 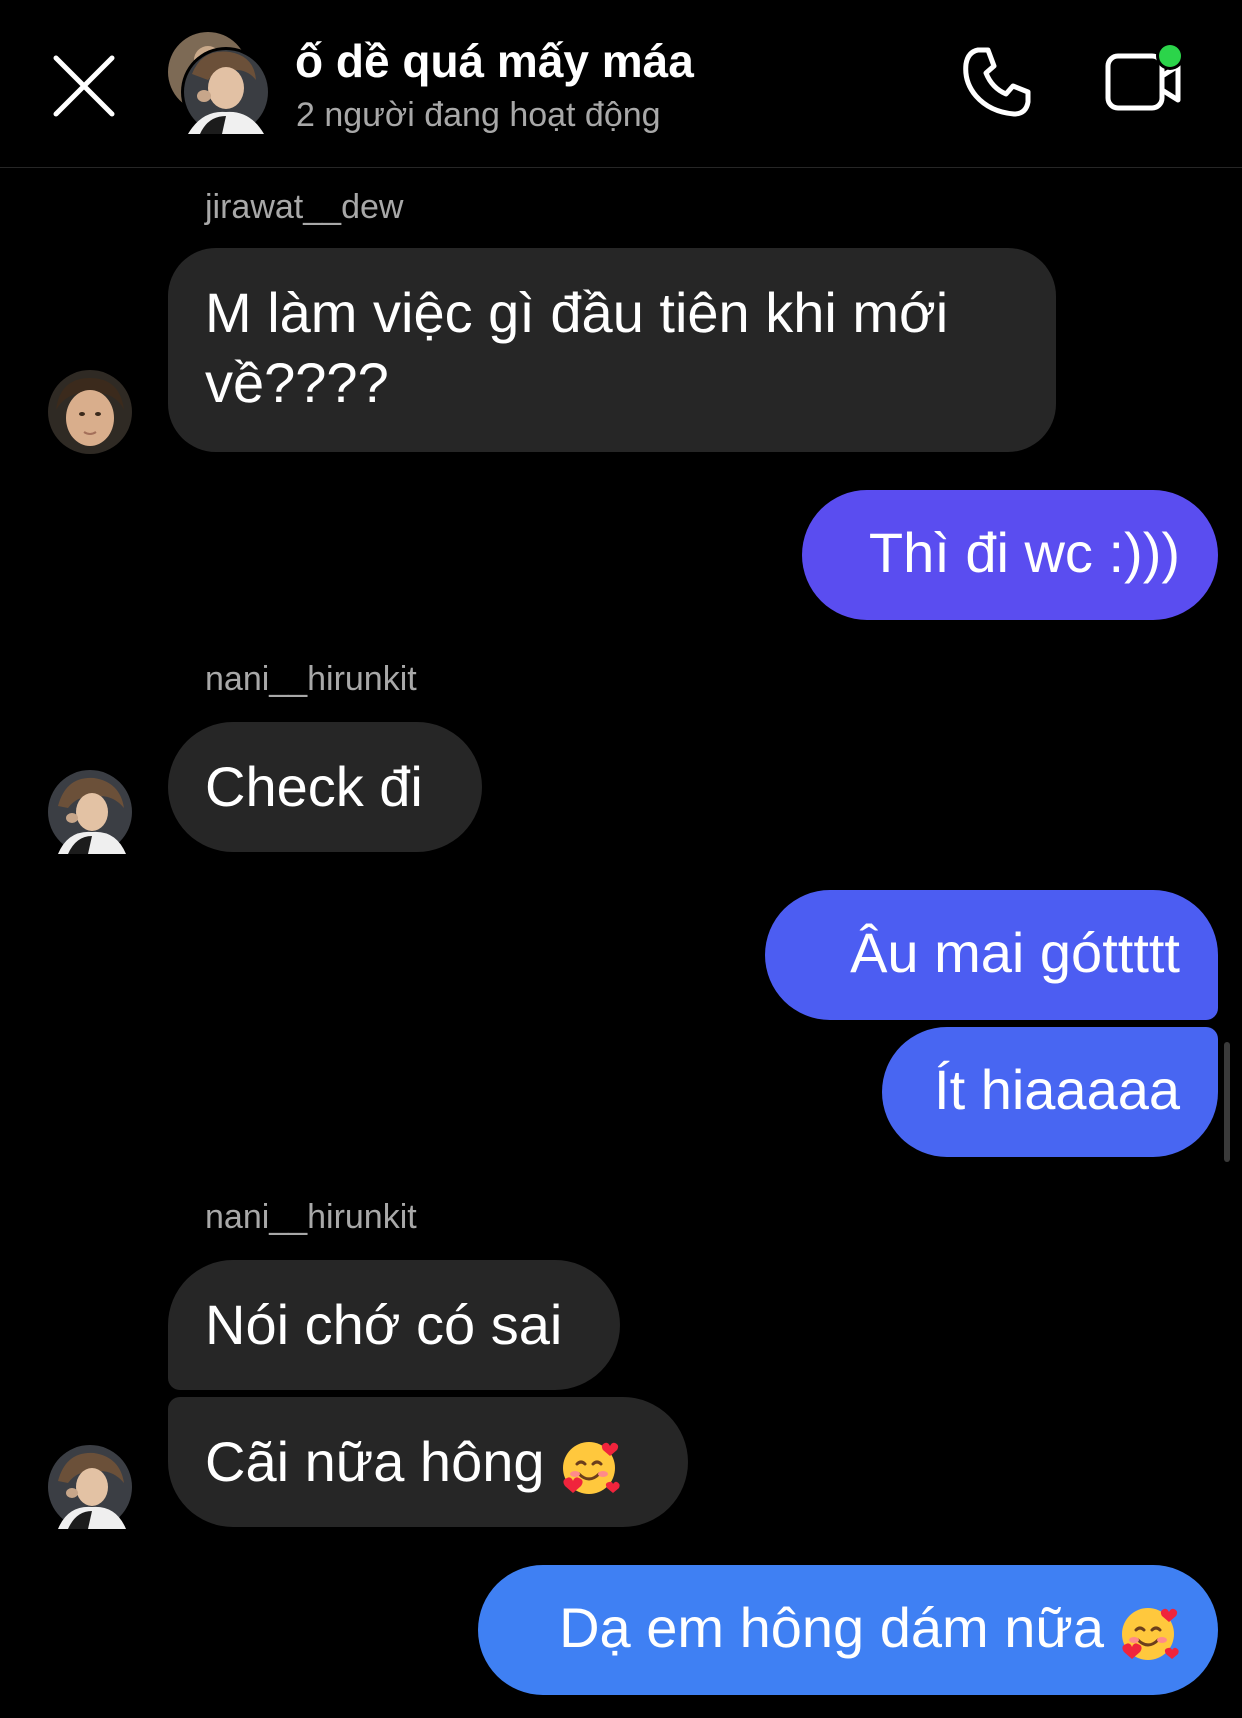 What do you see at coordinates (325, 787) in the screenshot?
I see `incoming-message: Check đi` at bounding box center [325, 787].